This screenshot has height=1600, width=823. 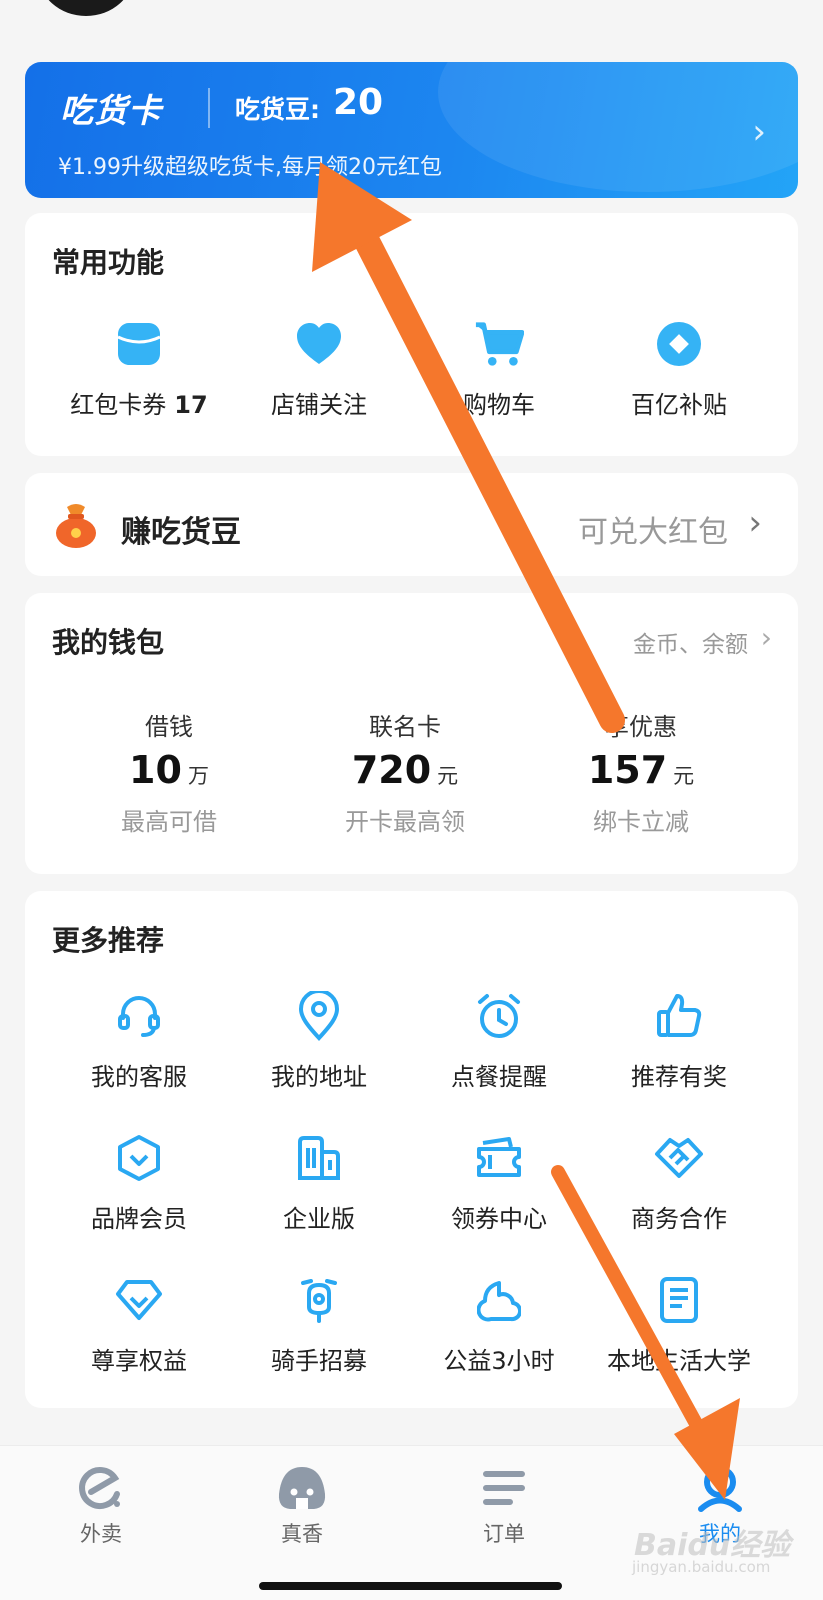 I want to click on diamond-icon, so click(x=139, y=1300).